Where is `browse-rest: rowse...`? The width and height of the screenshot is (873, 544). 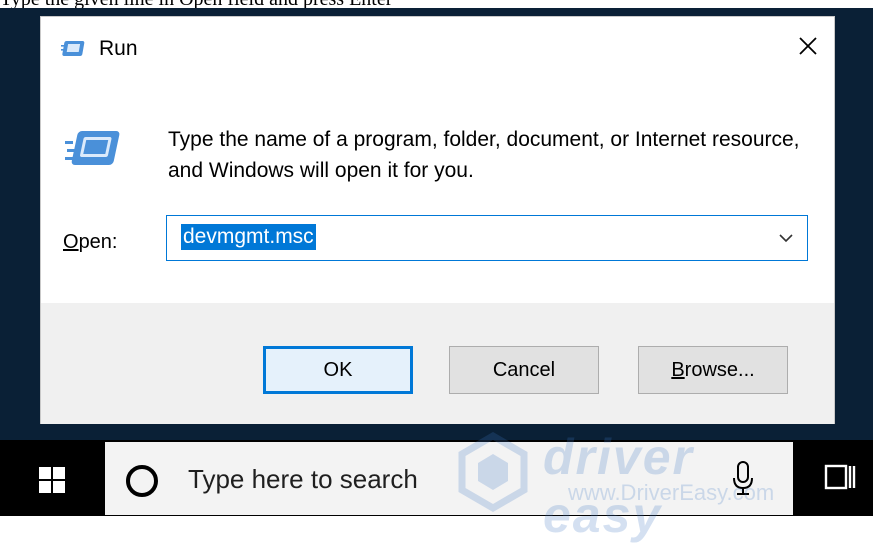
browse-rest: rowse... is located at coordinates (719, 369).